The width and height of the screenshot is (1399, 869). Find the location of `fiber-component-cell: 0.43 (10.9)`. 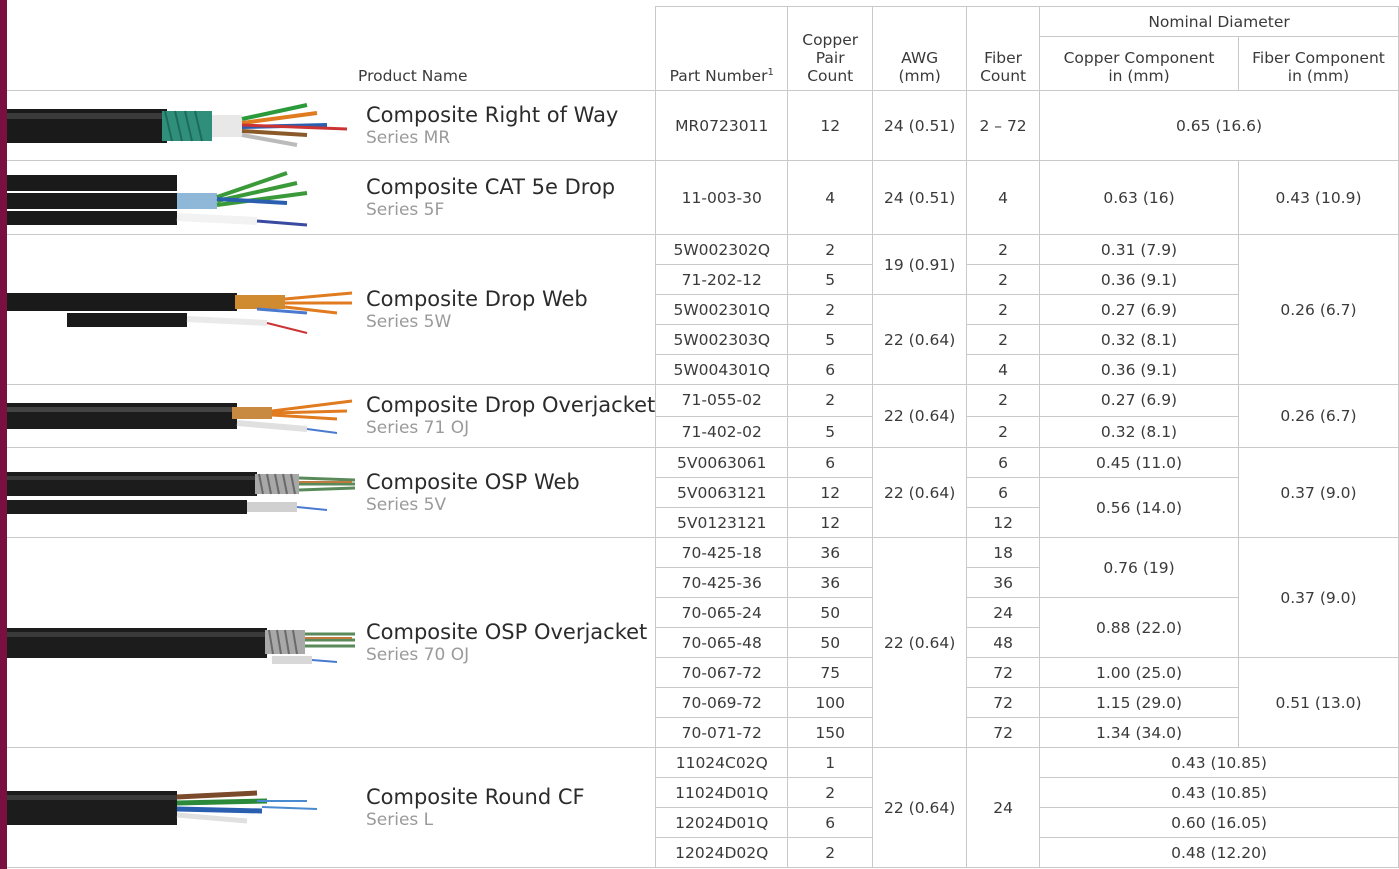

fiber-component-cell: 0.43 (10.9) is located at coordinates (1318, 197).